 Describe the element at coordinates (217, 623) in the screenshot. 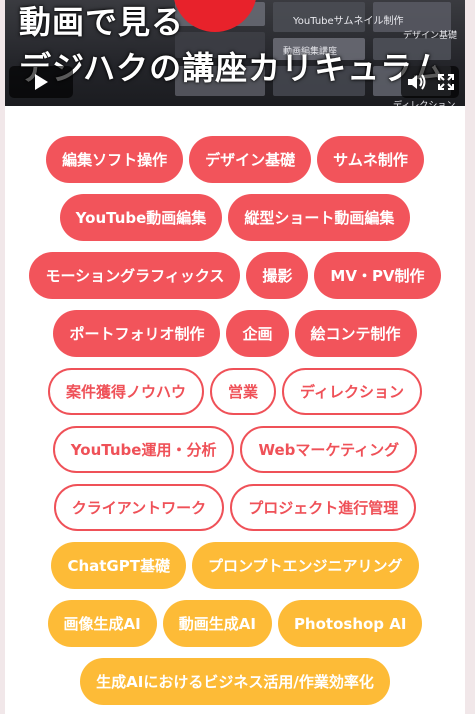

I see `tag-video-generation-ai: 動画生成AI` at that location.